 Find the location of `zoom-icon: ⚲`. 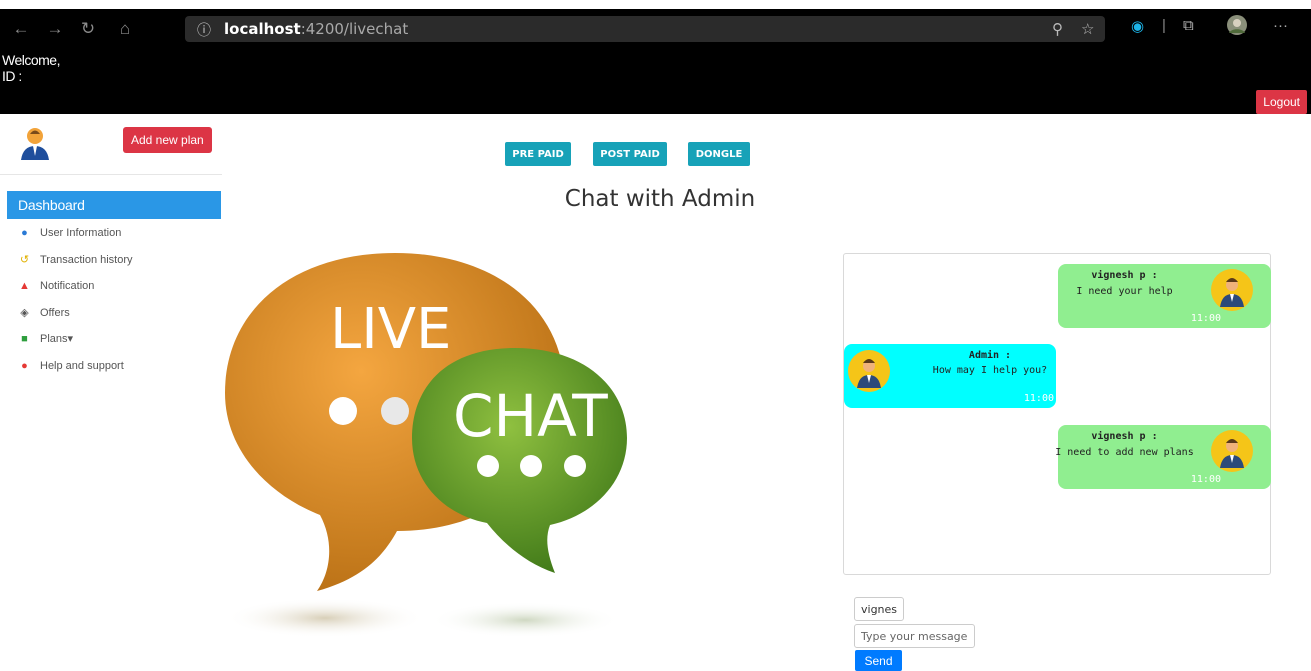

zoom-icon: ⚲ is located at coordinates (1057, 29).